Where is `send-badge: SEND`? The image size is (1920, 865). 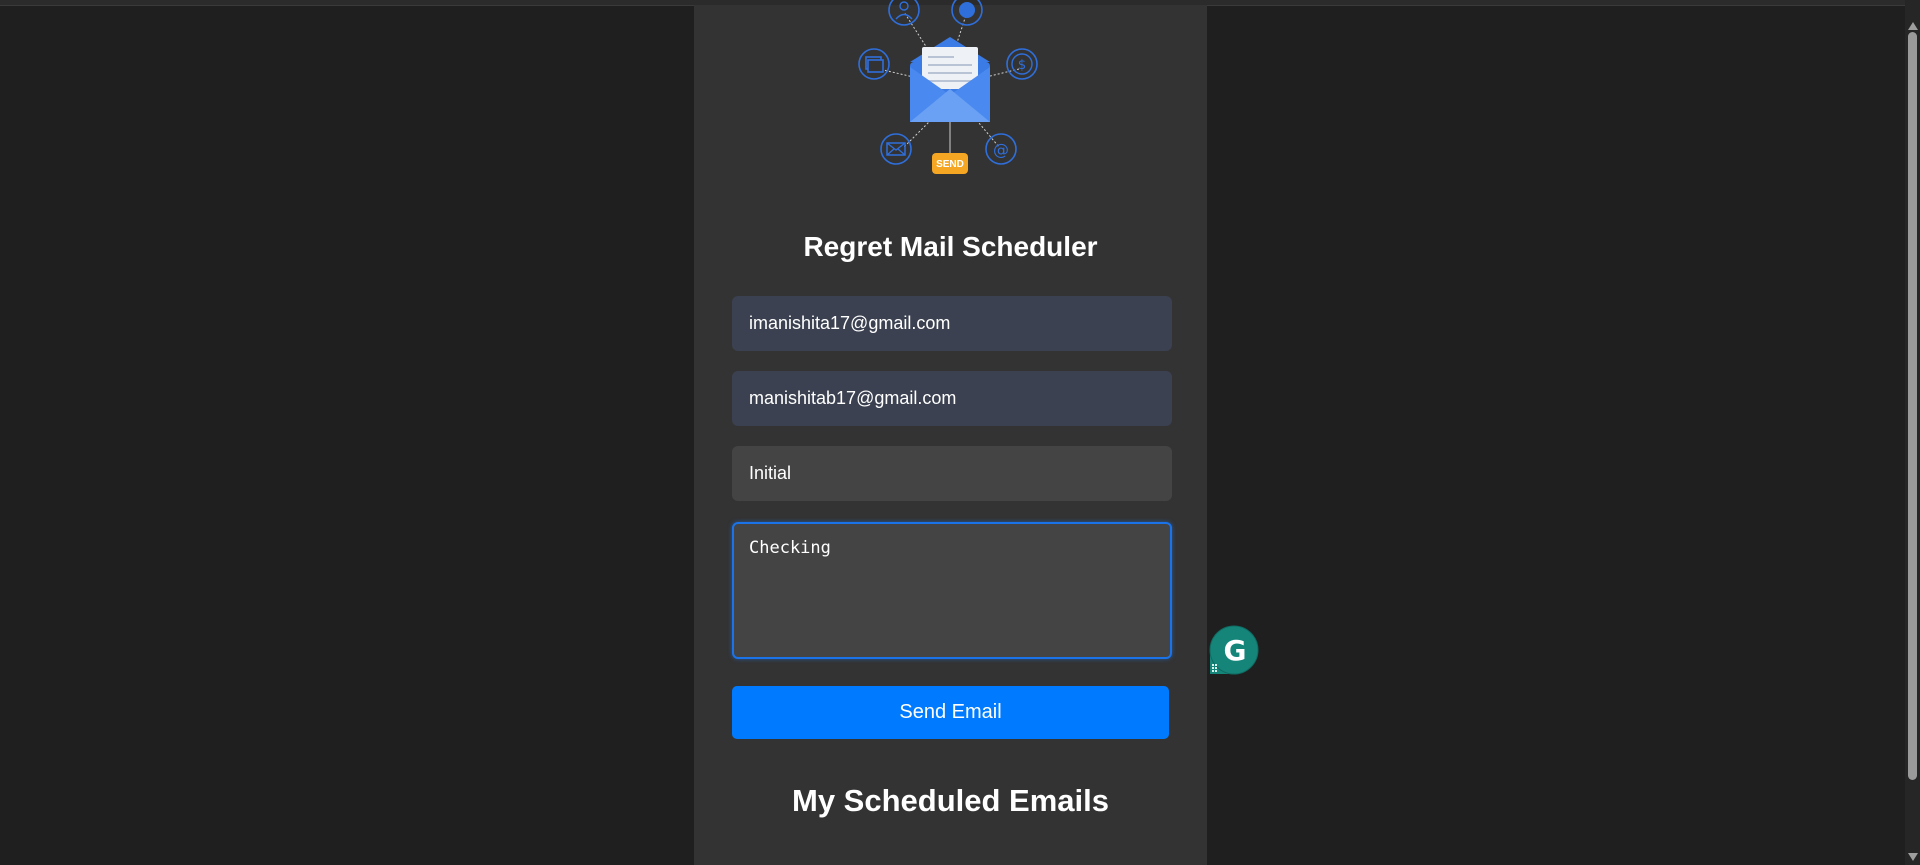 send-badge: SEND is located at coordinates (950, 163).